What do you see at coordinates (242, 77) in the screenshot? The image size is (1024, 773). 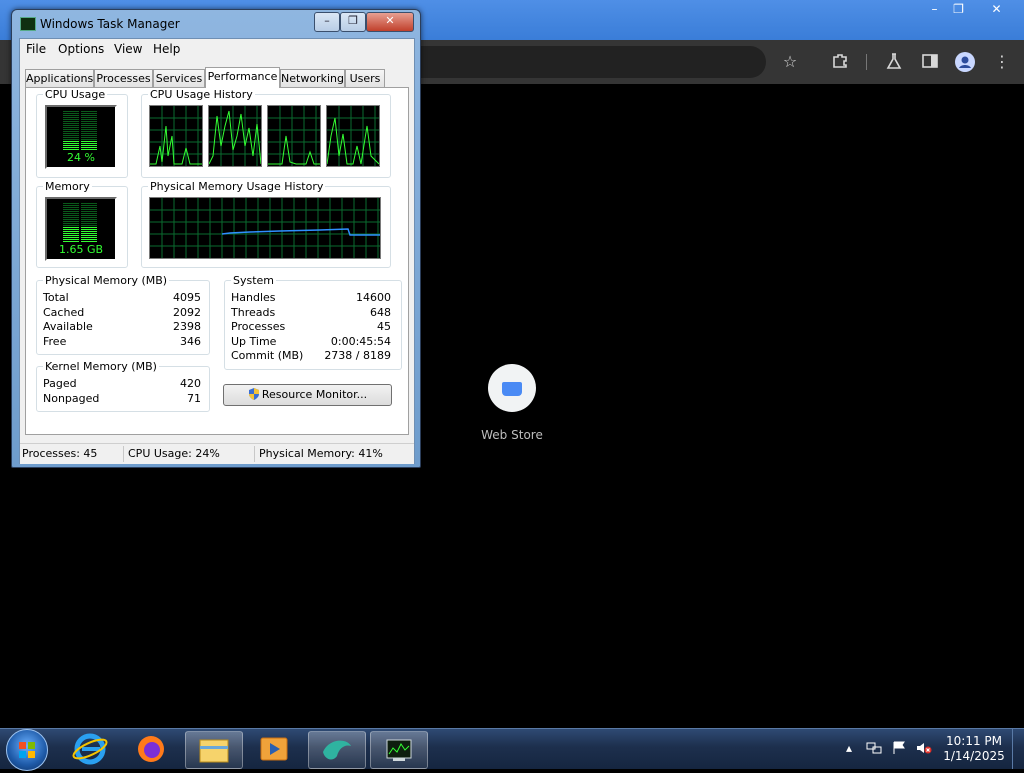 I see `tab-performance: Performance` at bounding box center [242, 77].